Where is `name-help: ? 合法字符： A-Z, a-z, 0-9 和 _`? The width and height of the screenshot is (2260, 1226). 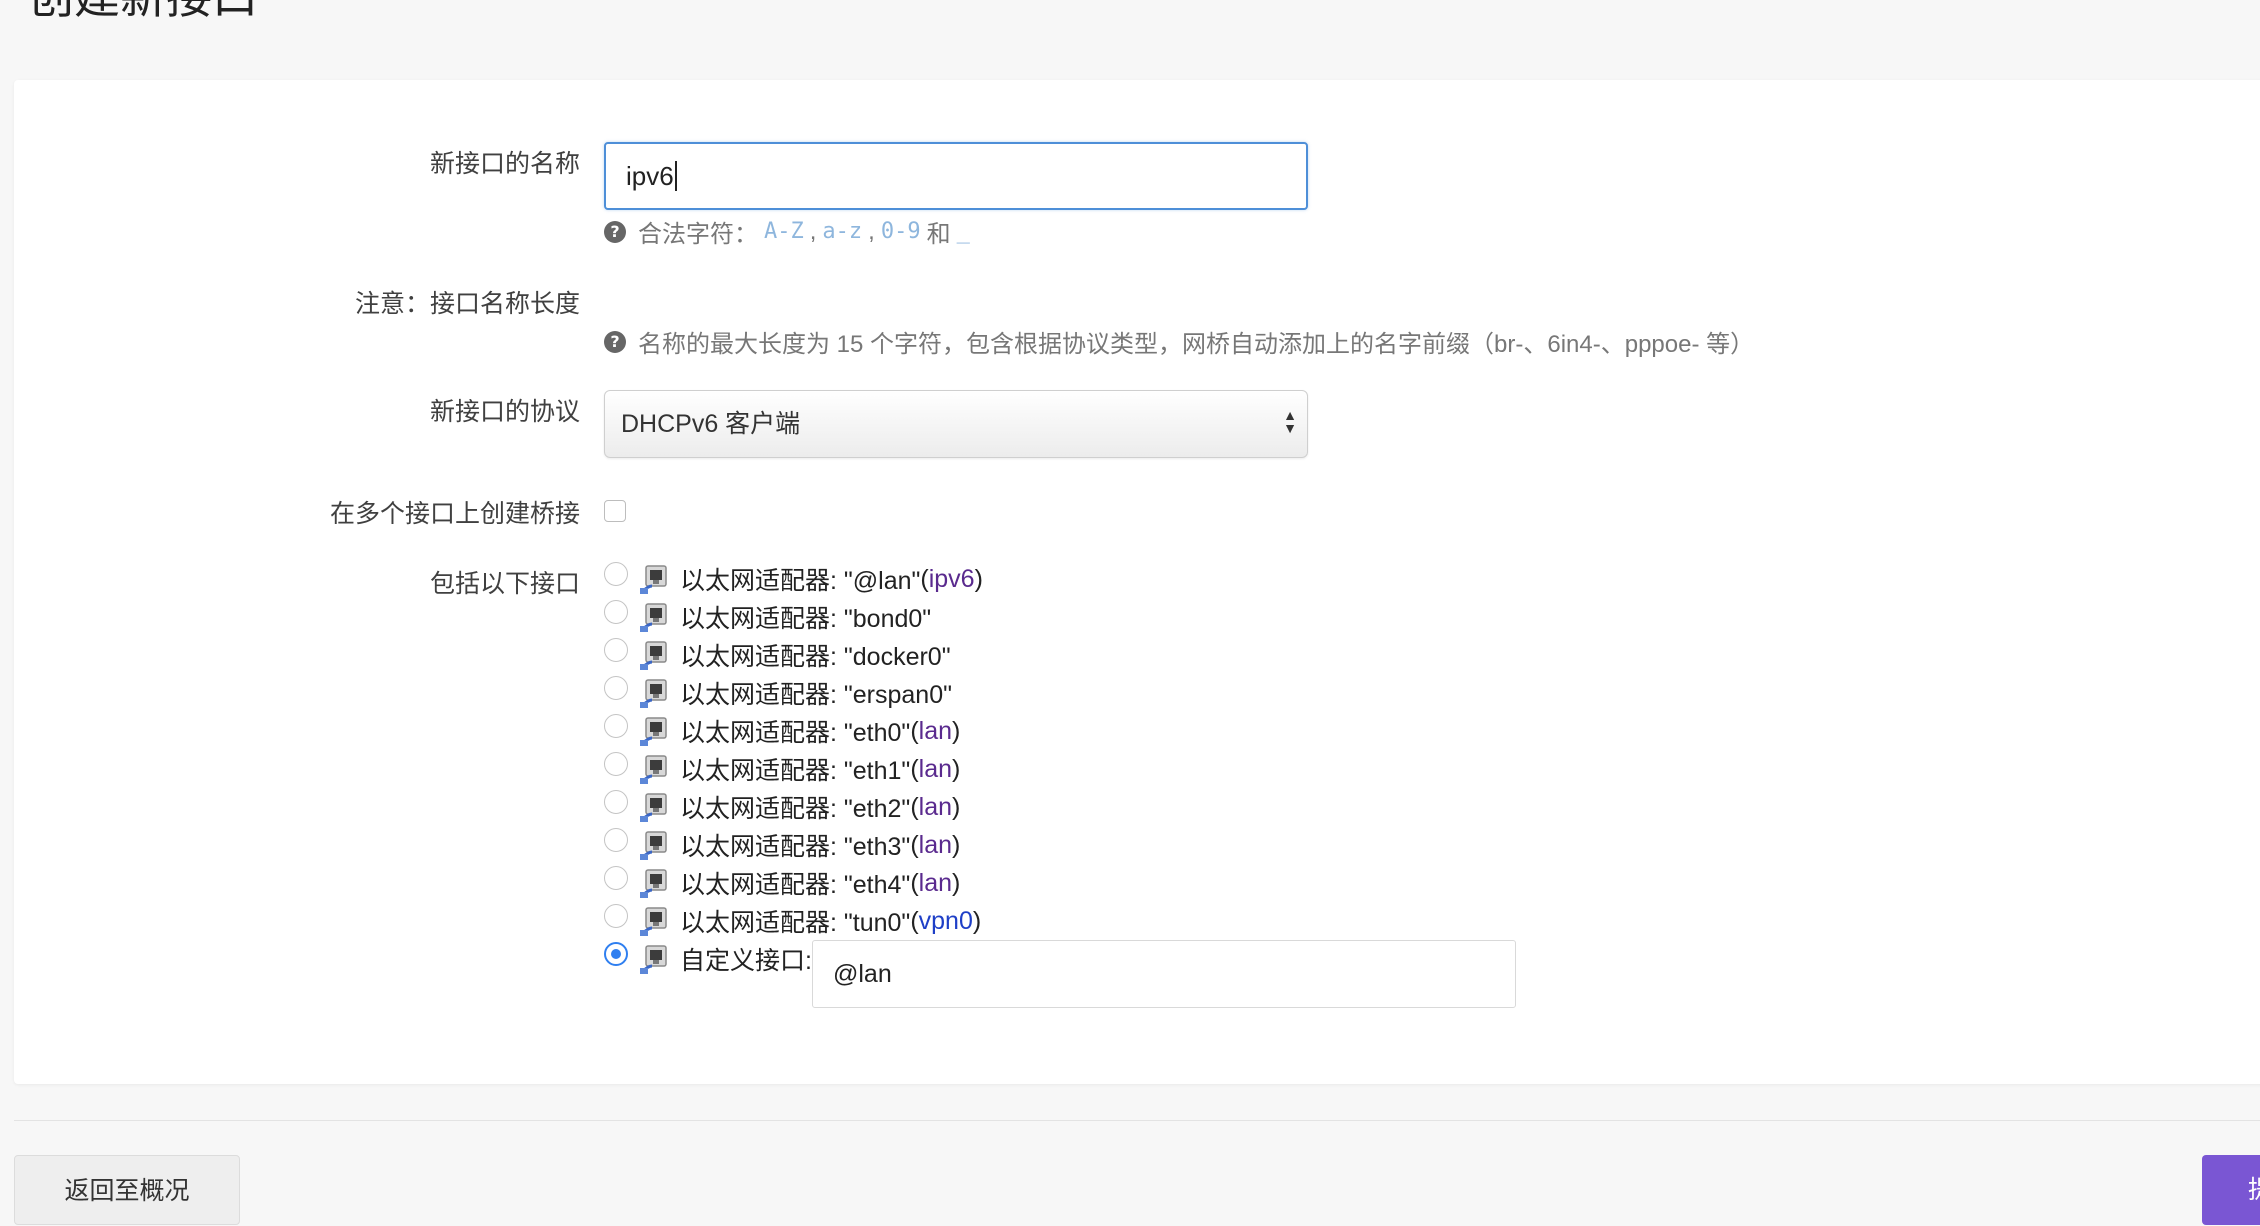
name-help: ? 合法字符： A-Z, a-z, 0-9 和 _ is located at coordinates (787, 231).